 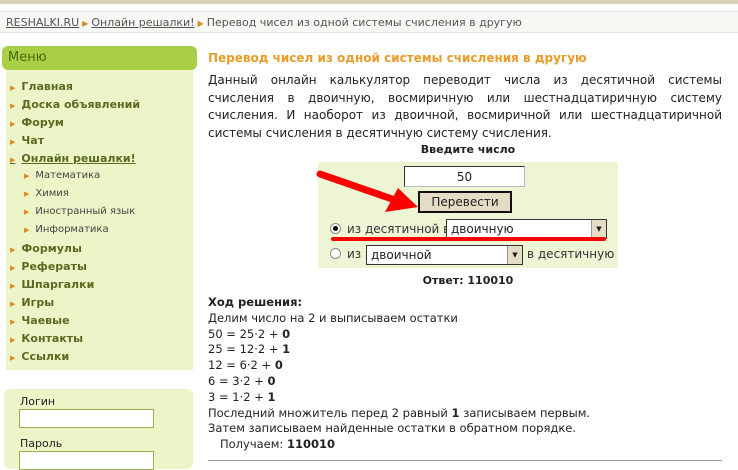 I want to click on step-expr: 3 = 1·2 +, so click(x=238, y=396).